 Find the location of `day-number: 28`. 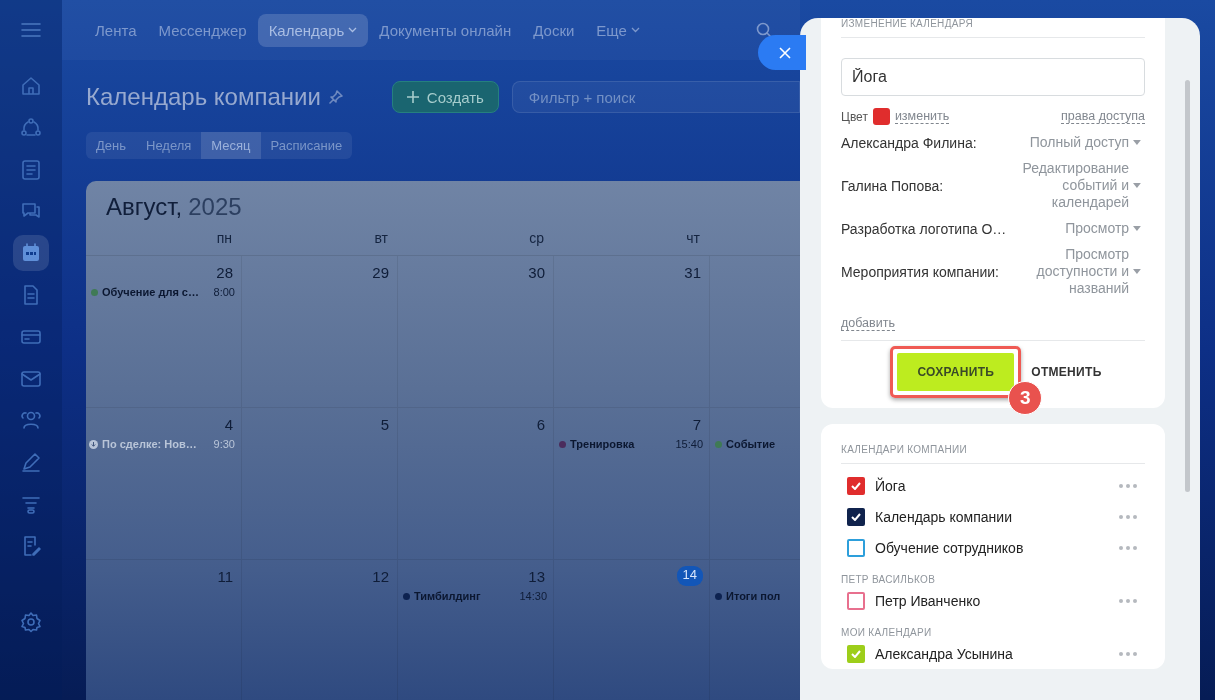

day-number: 28 is located at coordinates (225, 273).